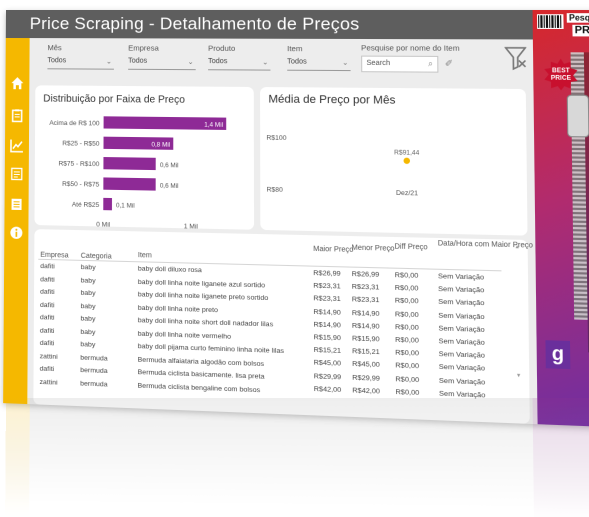 This screenshot has height=517, width=589. I want to click on x-tick-label: 0 Mil, so click(103, 225).